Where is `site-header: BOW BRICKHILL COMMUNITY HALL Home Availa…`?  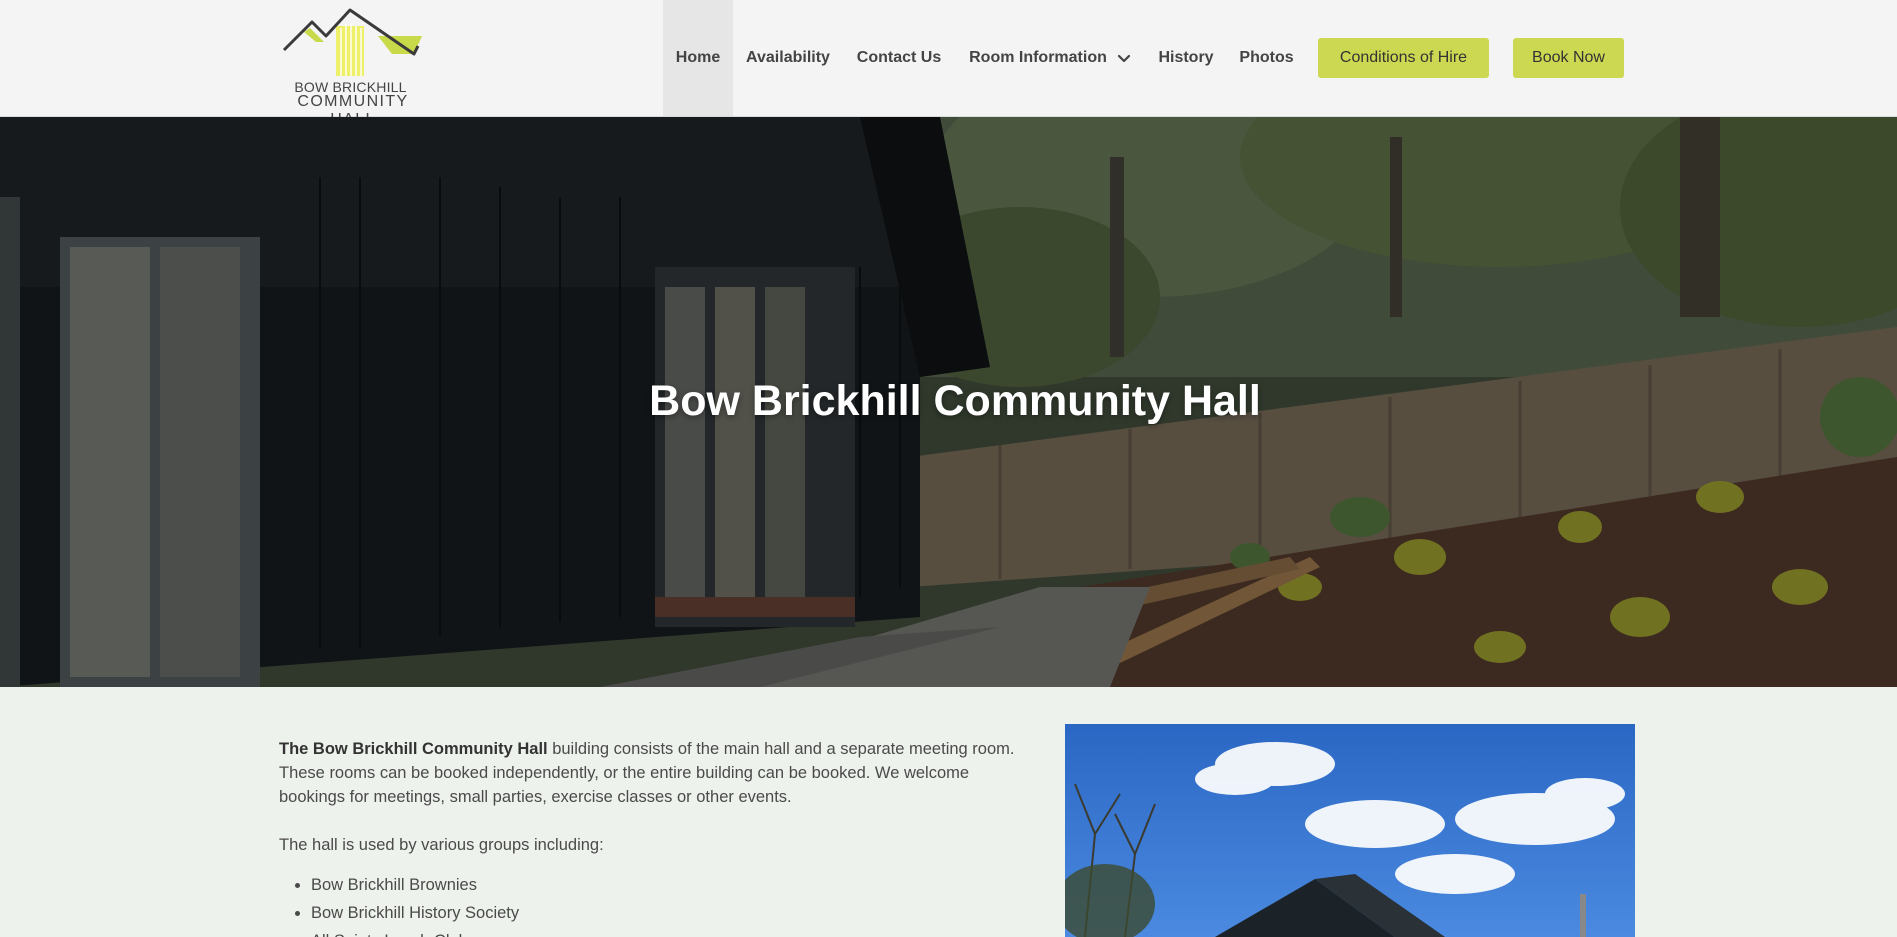
site-header: BOW BRICKHILL COMMUNITY HALL Home Availa… is located at coordinates (948, 64).